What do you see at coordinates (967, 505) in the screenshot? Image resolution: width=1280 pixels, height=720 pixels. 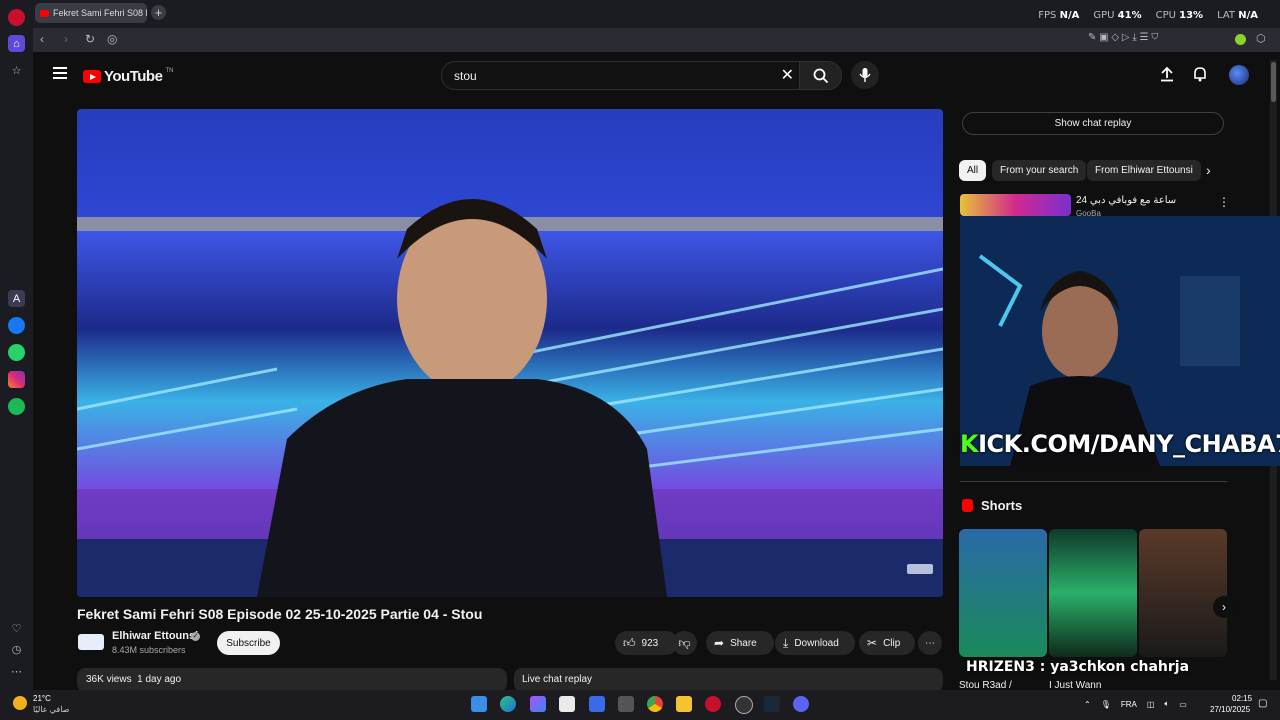 I see `shorts-icon` at bounding box center [967, 505].